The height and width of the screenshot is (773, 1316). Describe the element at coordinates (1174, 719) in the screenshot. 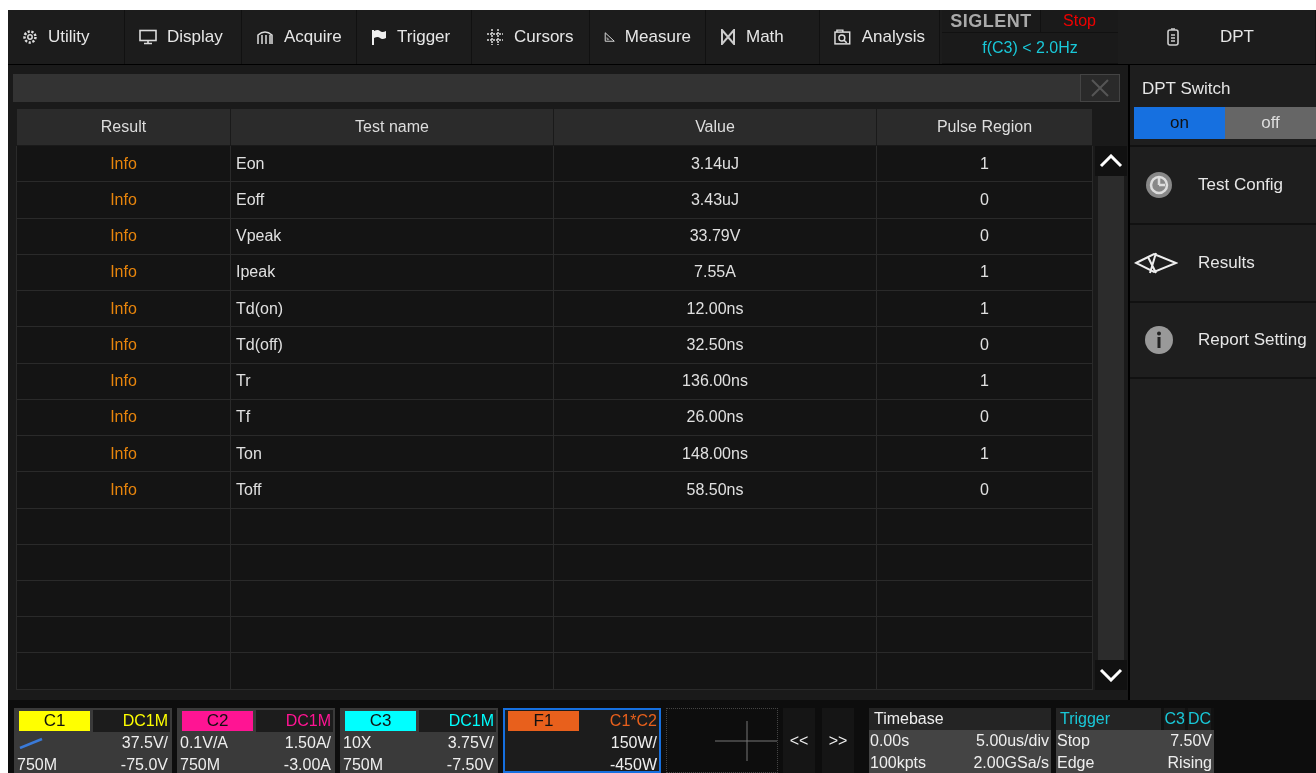

I see `trigger-source: C3` at that location.